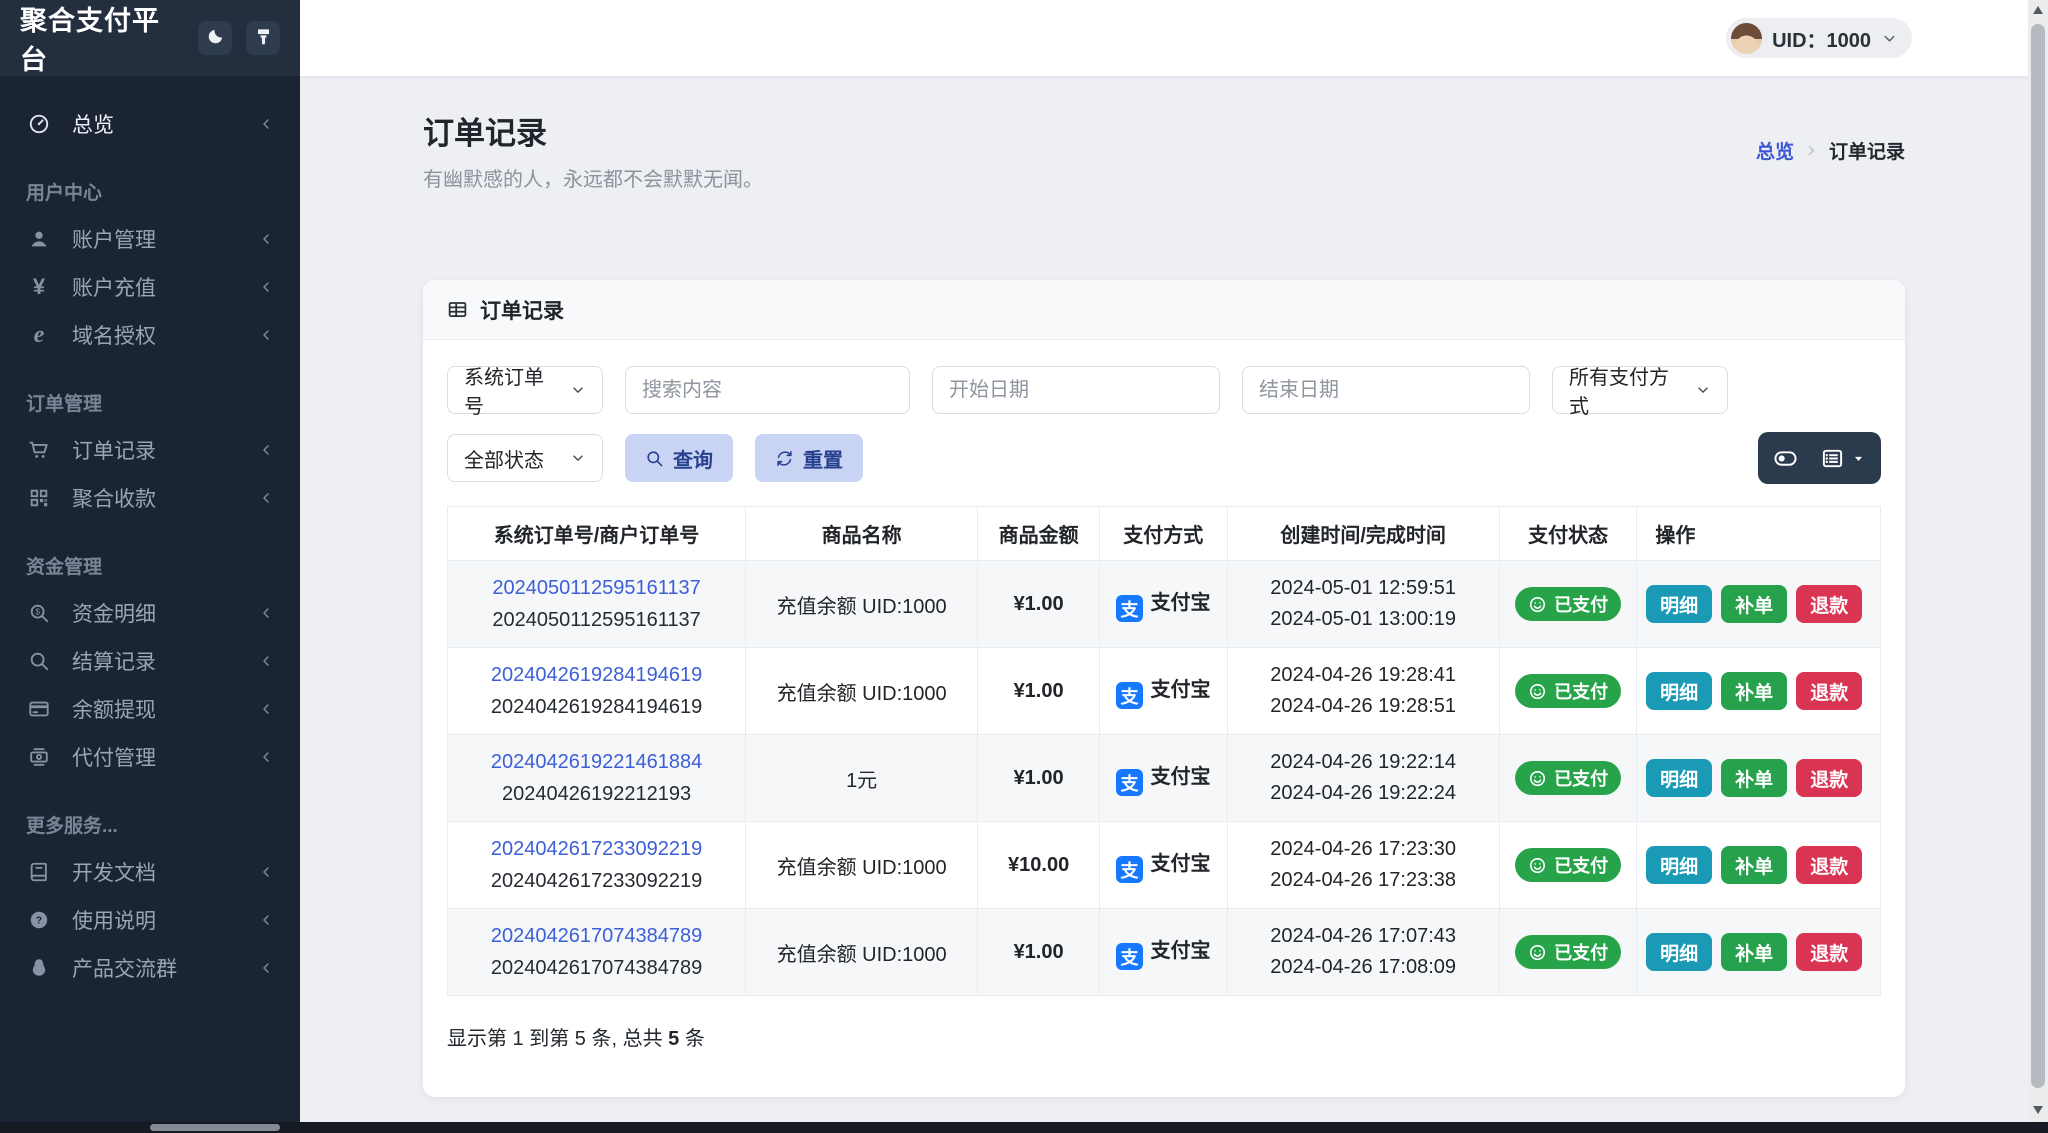 This screenshot has width=2048, height=1133. I want to click on column-header: 系统订单号/商户订单号, so click(596, 533).